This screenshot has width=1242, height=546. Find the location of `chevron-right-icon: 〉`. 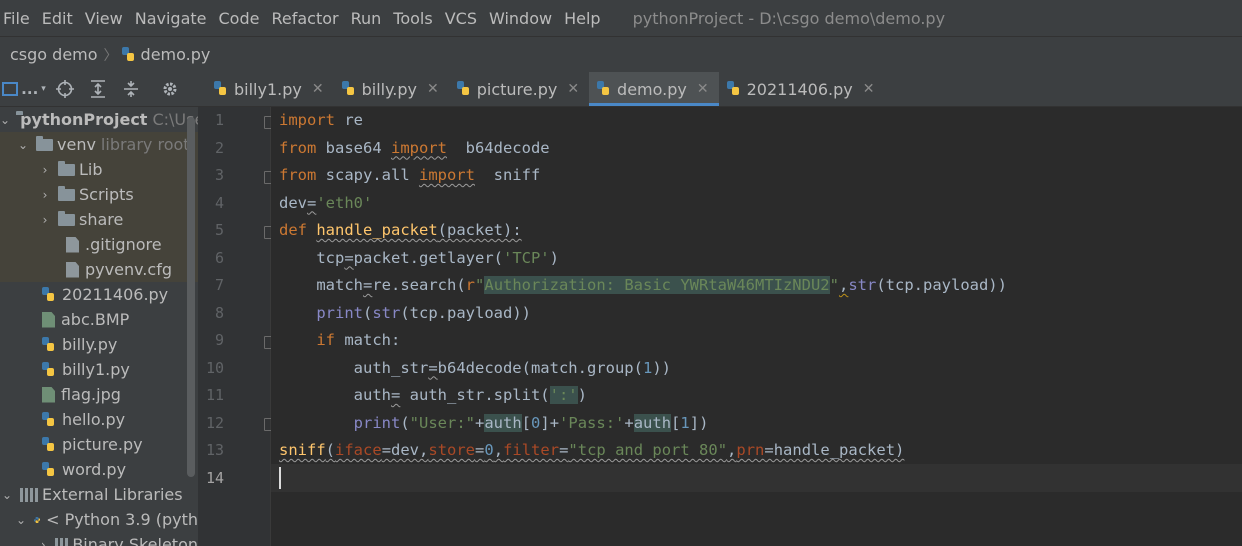

chevron-right-icon: 〉 is located at coordinates (110, 55).